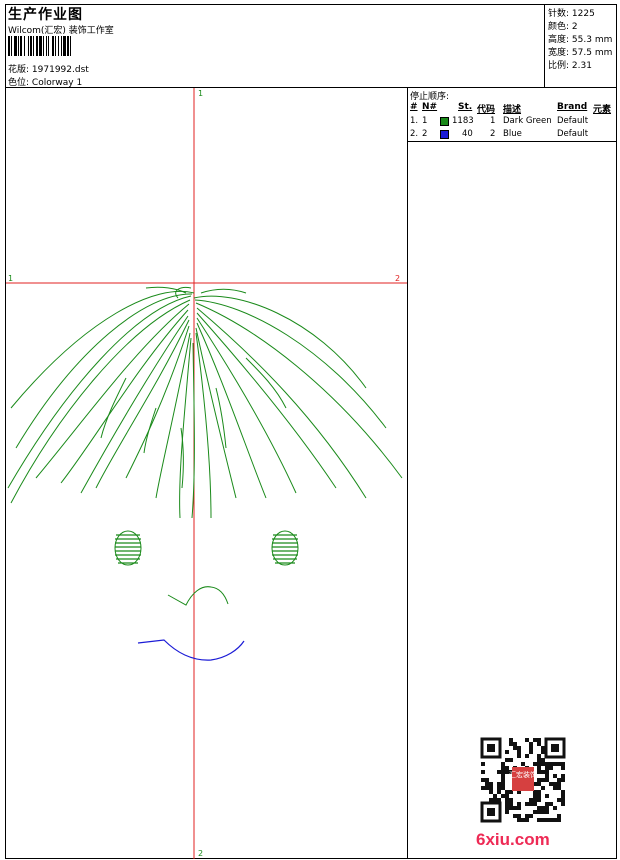 The image size is (620, 860). What do you see at coordinates (493, 121) in the screenshot?
I see `row-code: 1` at bounding box center [493, 121].